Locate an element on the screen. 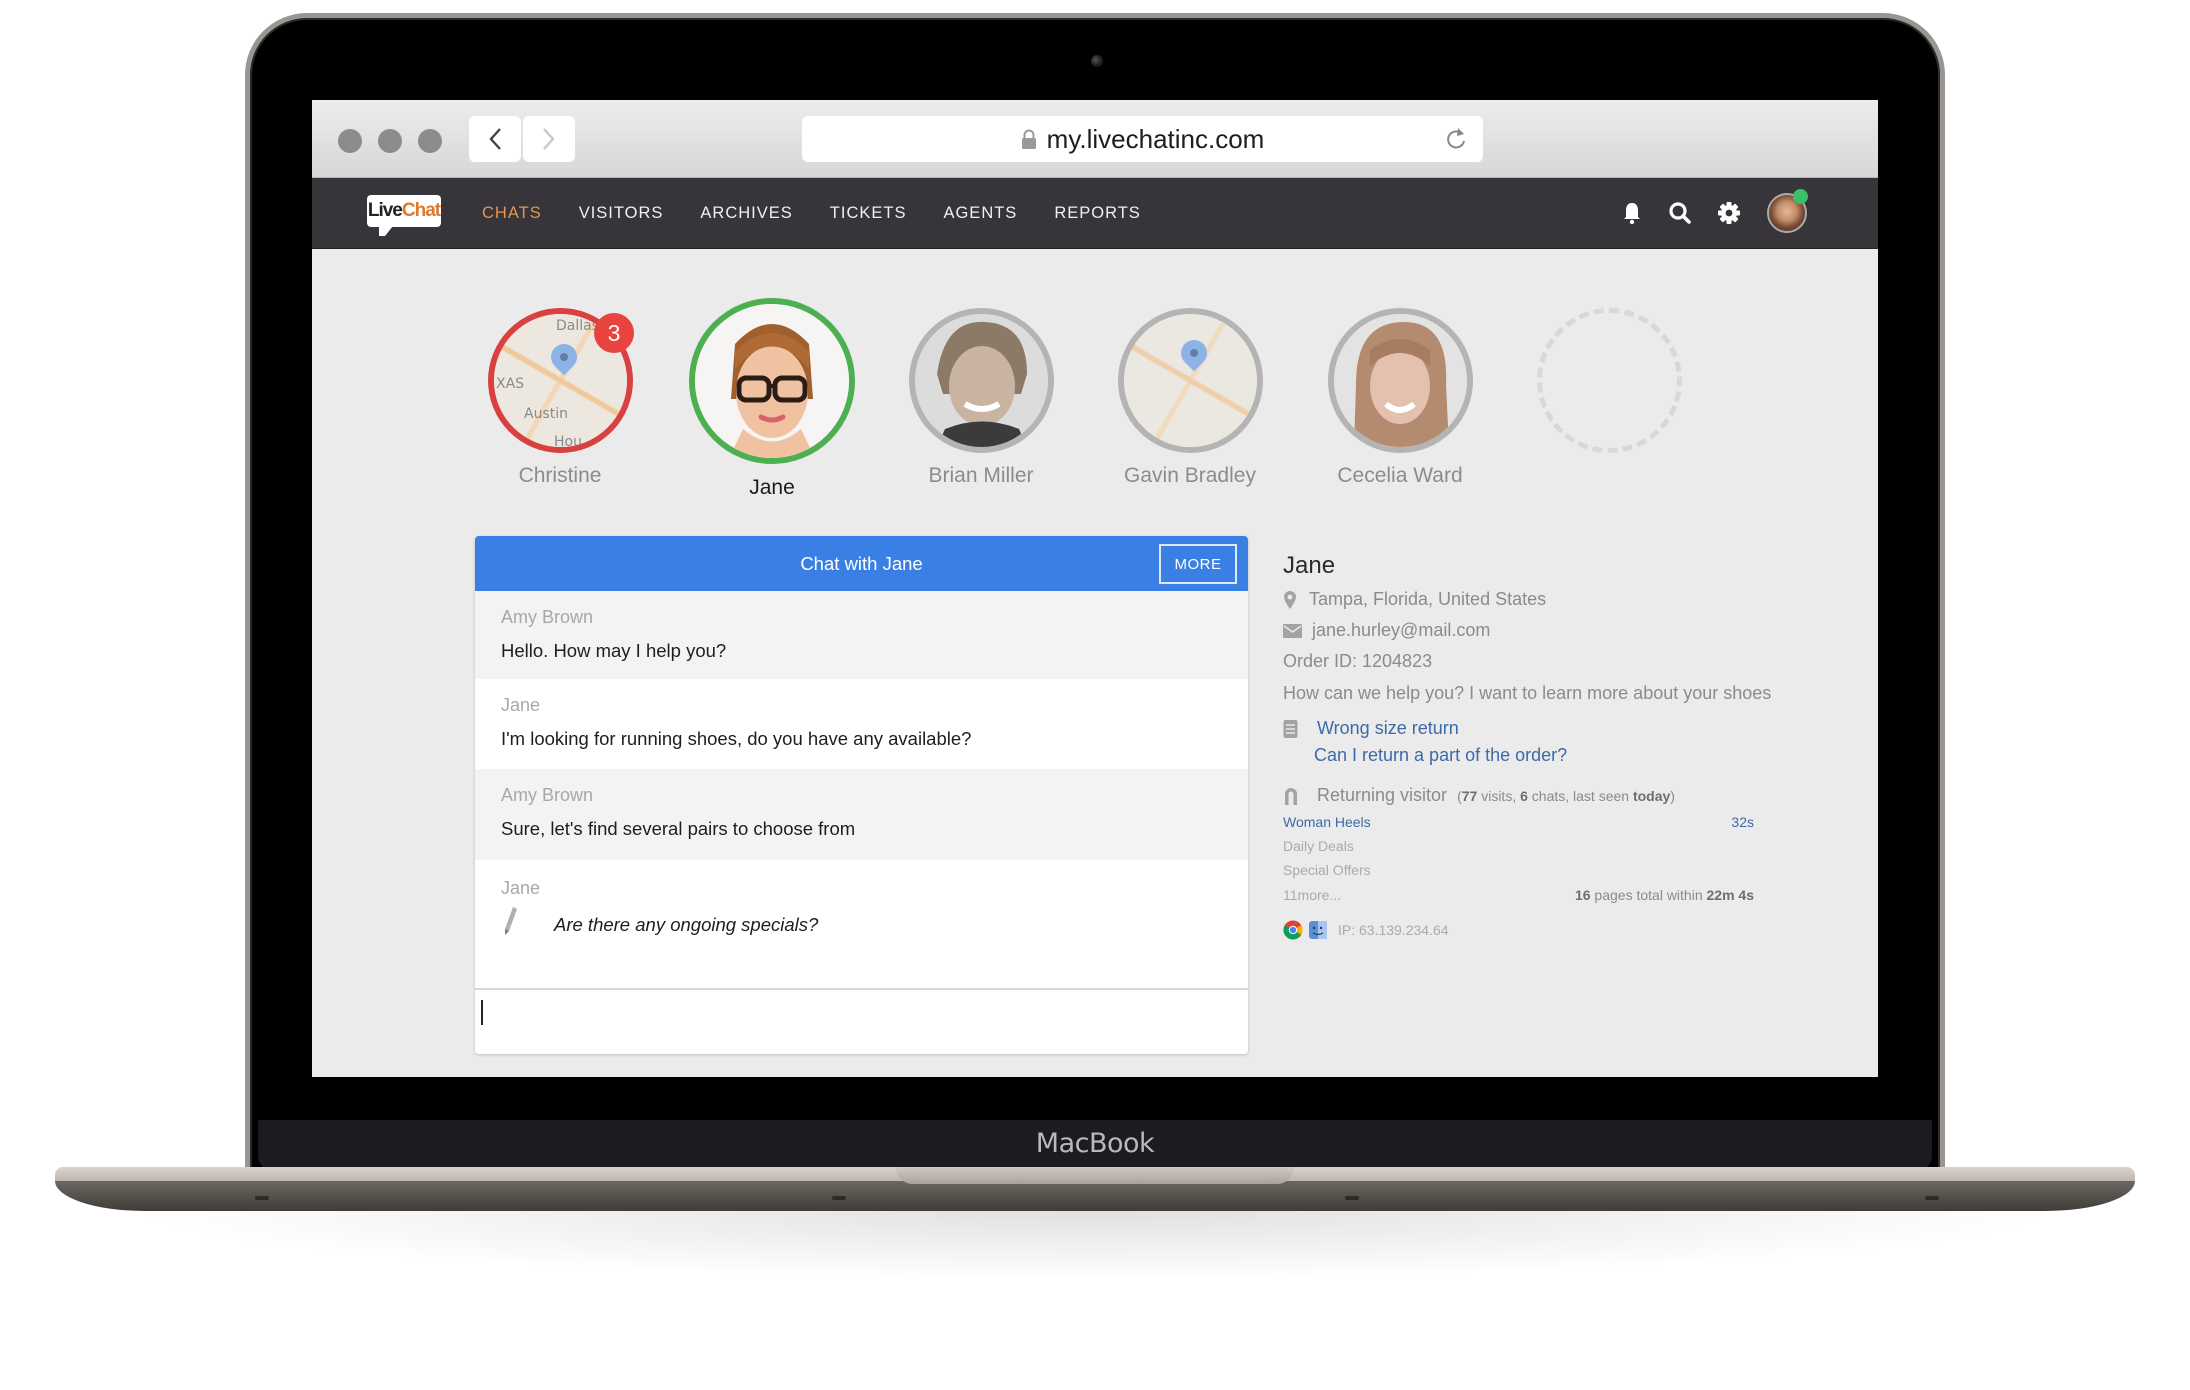  returning-stats: (77 visits, 6 chats, last seen today) is located at coordinates (1566, 796).